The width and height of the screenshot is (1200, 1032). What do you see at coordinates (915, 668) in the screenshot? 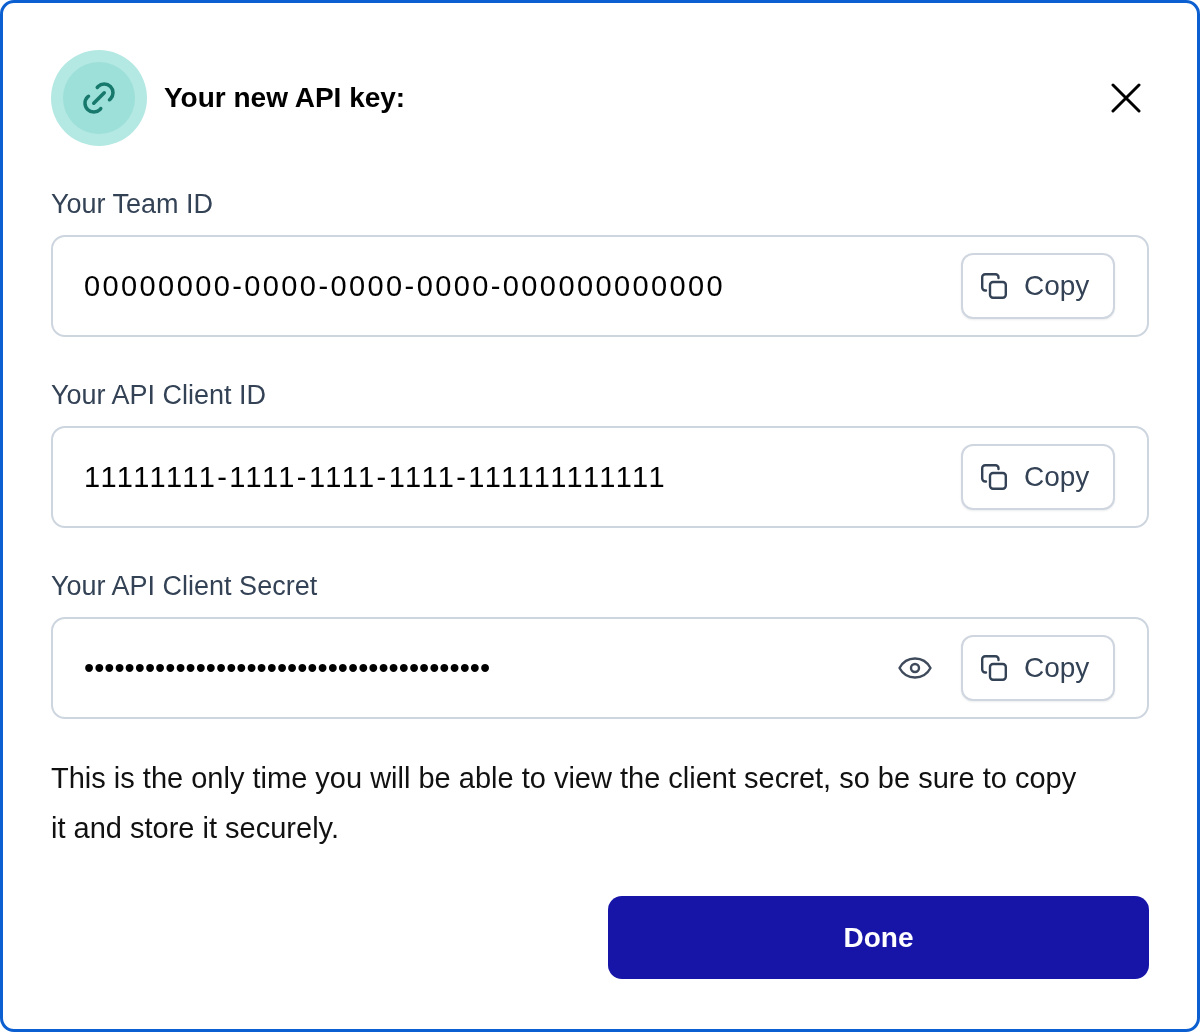
I see `eye-icon` at bounding box center [915, 668].